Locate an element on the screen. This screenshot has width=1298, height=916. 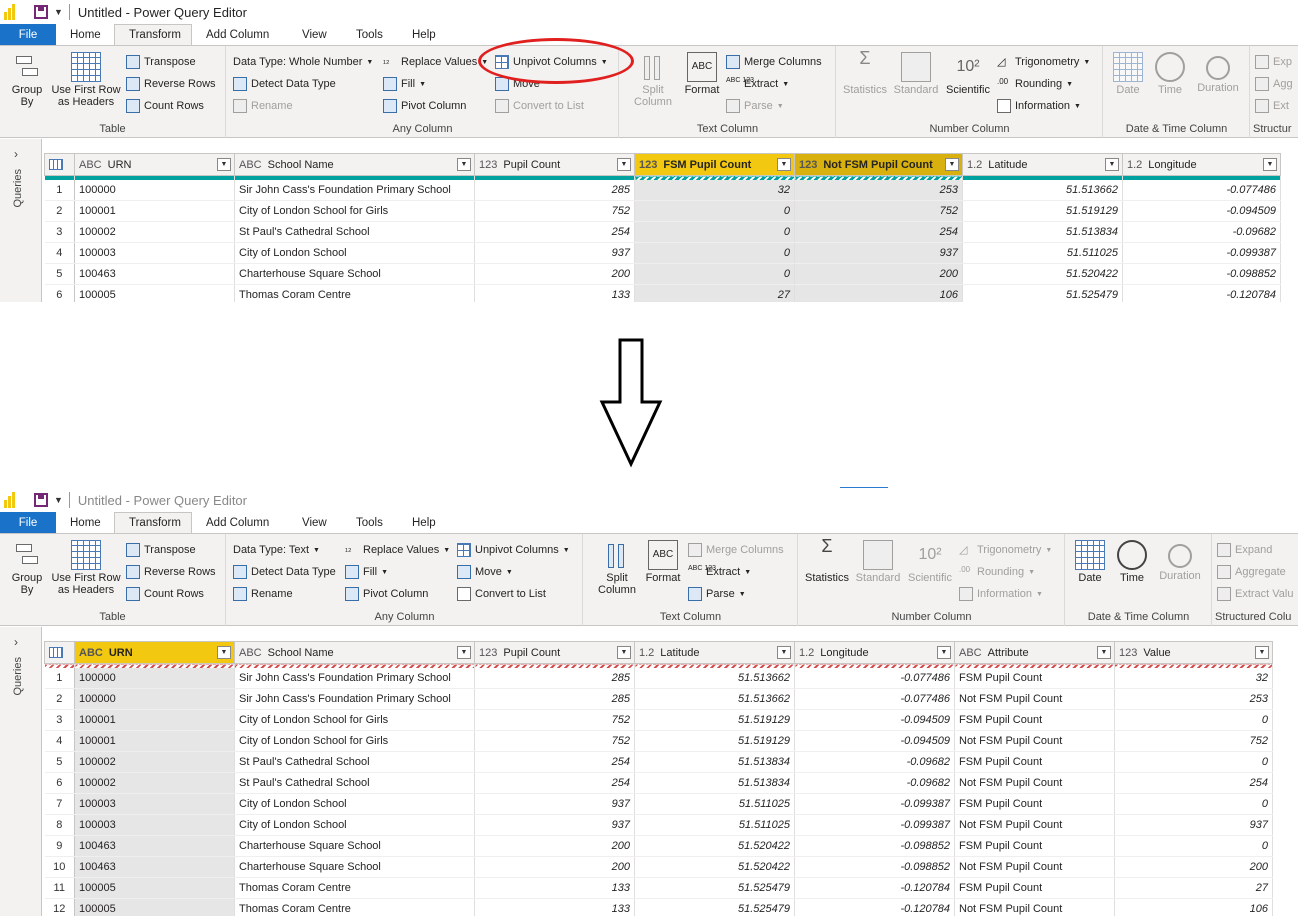
format-button: ABC Format is located at coordinates (663, 562).